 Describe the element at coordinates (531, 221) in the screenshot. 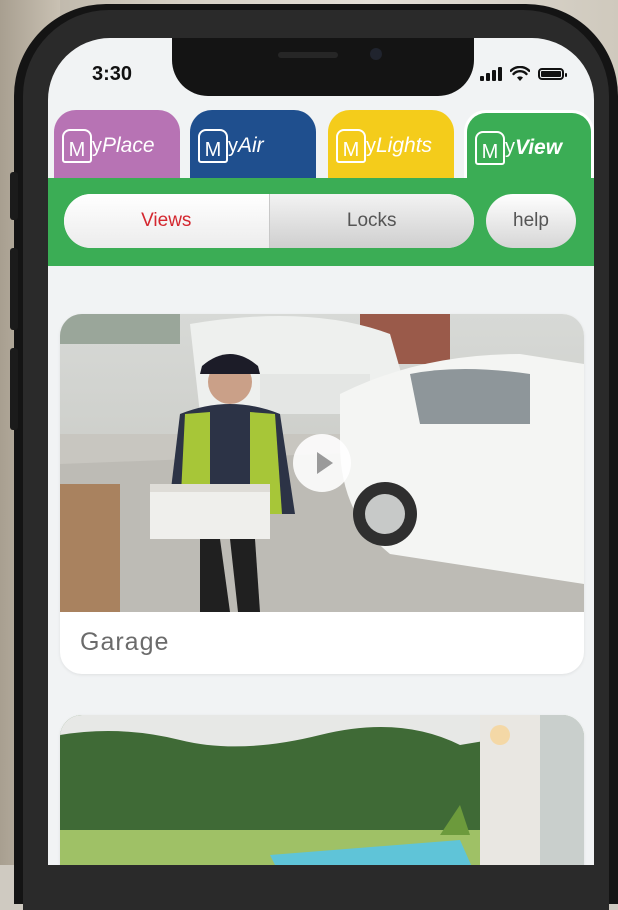

I see `help-button: help` at that location.